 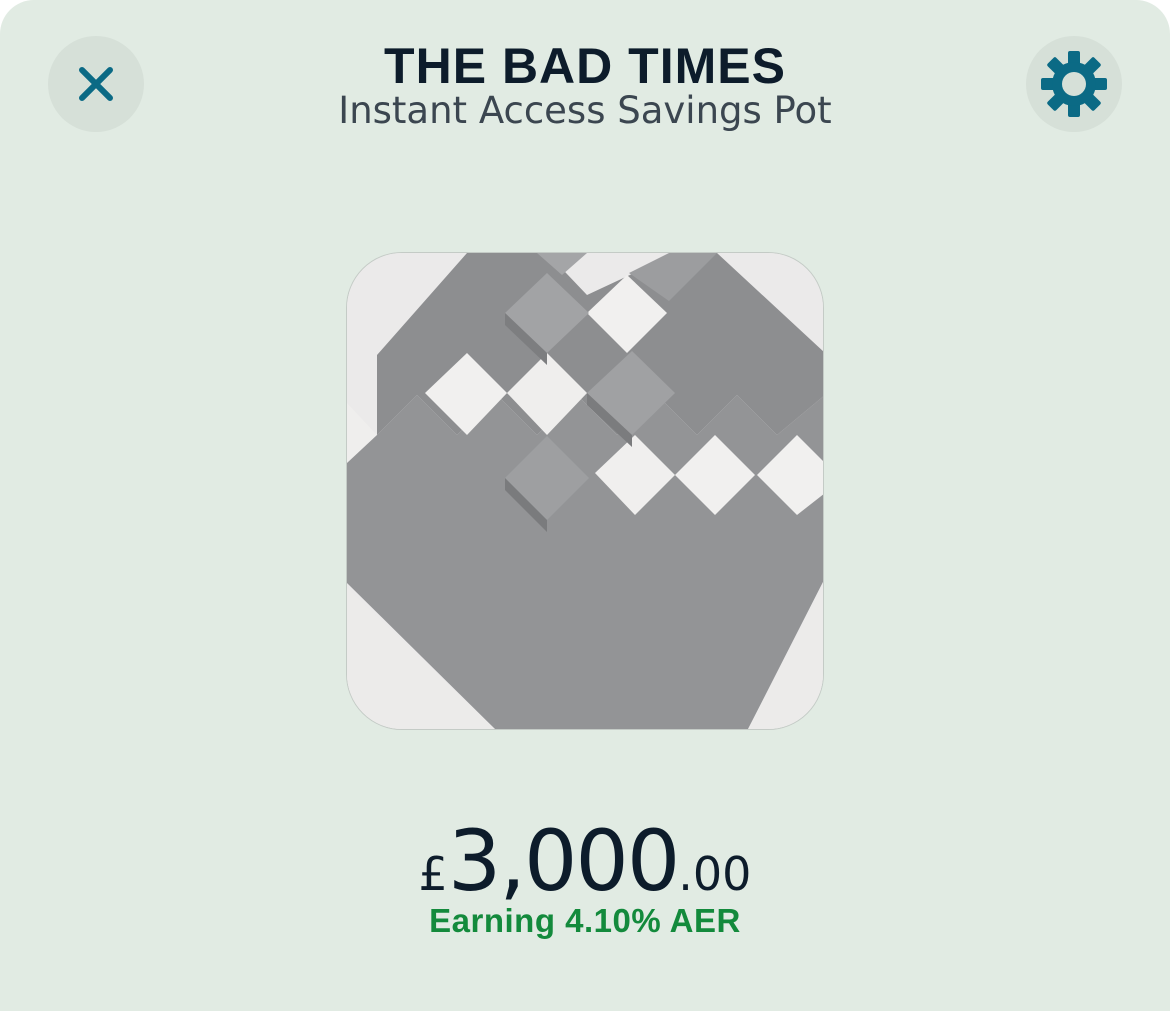 What do you see at coordinates (585, 920) in the screenshot?
I see `interest-rate-label: Earning 4.10% AER` at bounding box center [585, 920].